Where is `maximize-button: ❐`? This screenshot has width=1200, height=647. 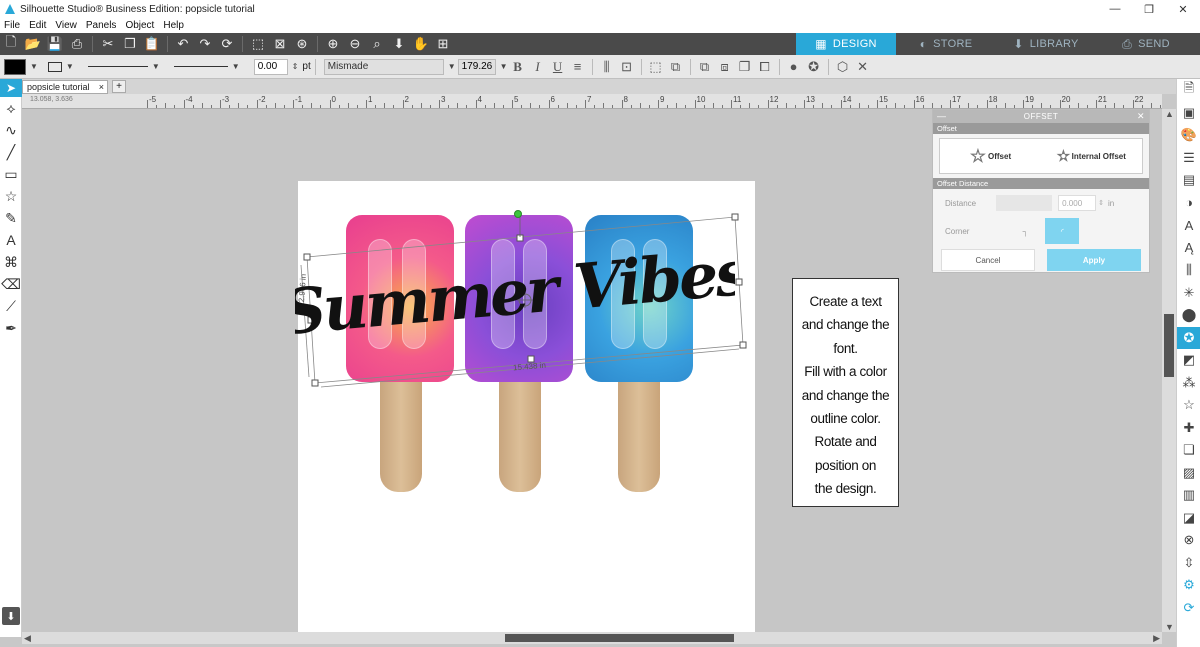
maximize-button: ❐ is located at coordinates (1149, 9).